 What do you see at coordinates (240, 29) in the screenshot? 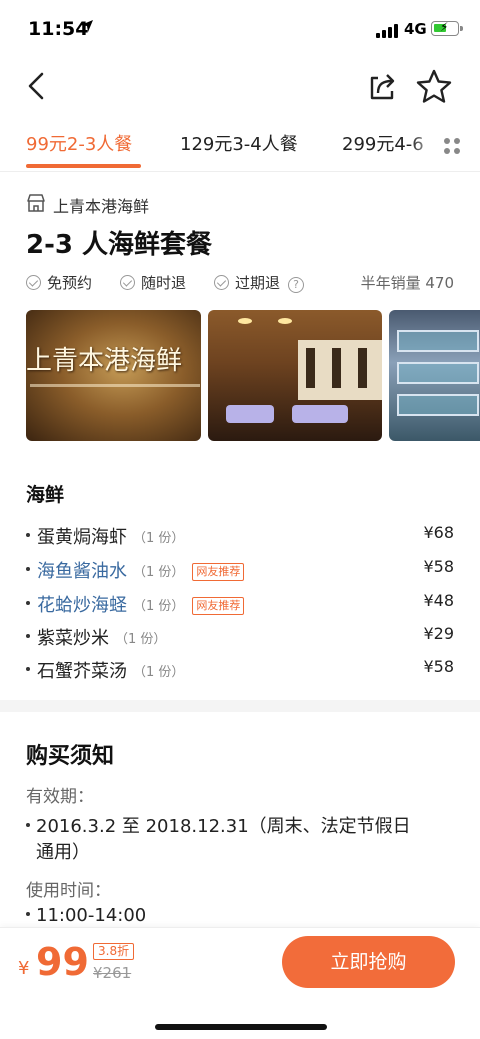
I see `status-bar: 11:54 4G ⚡` at bounding box center [240, 29].